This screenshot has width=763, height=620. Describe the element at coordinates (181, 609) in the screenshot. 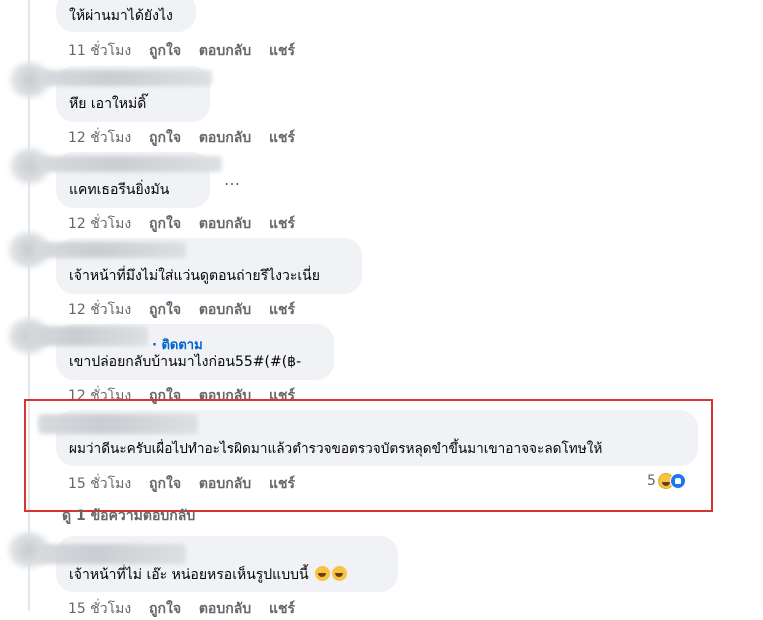

I see `comment-actions: 15 ชั่วโมง ถูกใจ ตอบกลับ แชร์` at that location.